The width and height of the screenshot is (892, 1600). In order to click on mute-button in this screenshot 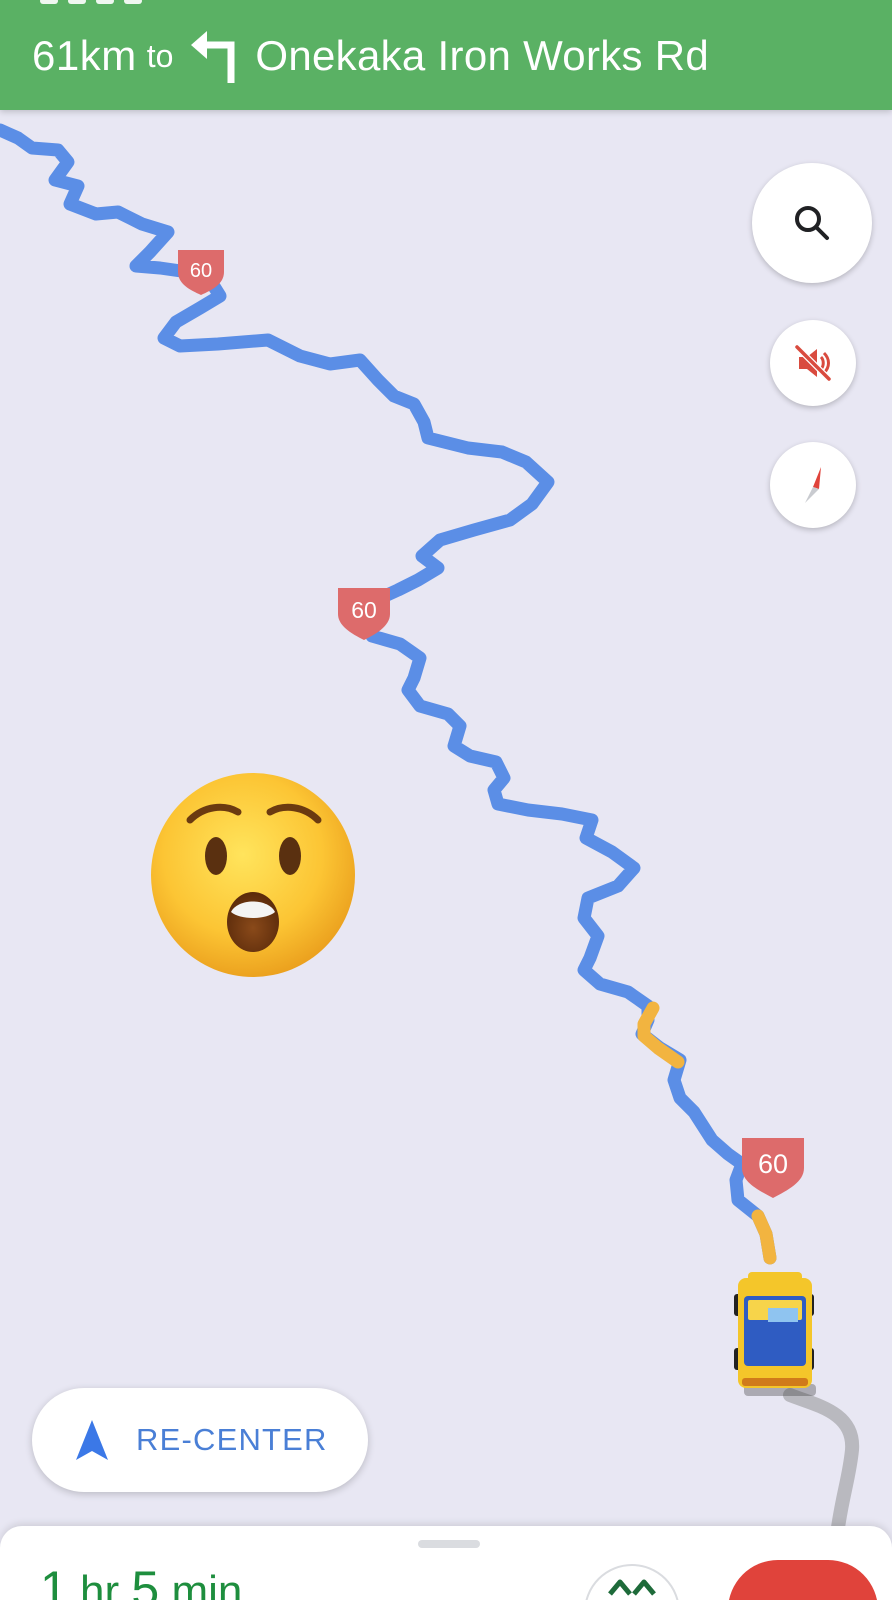, I will do `click(813, 363)`.